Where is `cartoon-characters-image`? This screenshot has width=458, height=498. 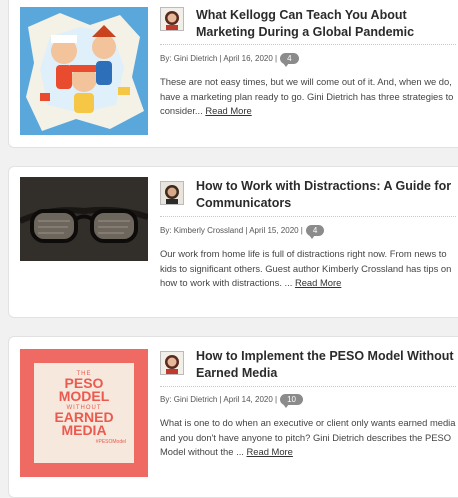
cartoon-characters-image is located at coordinates (84, 71).